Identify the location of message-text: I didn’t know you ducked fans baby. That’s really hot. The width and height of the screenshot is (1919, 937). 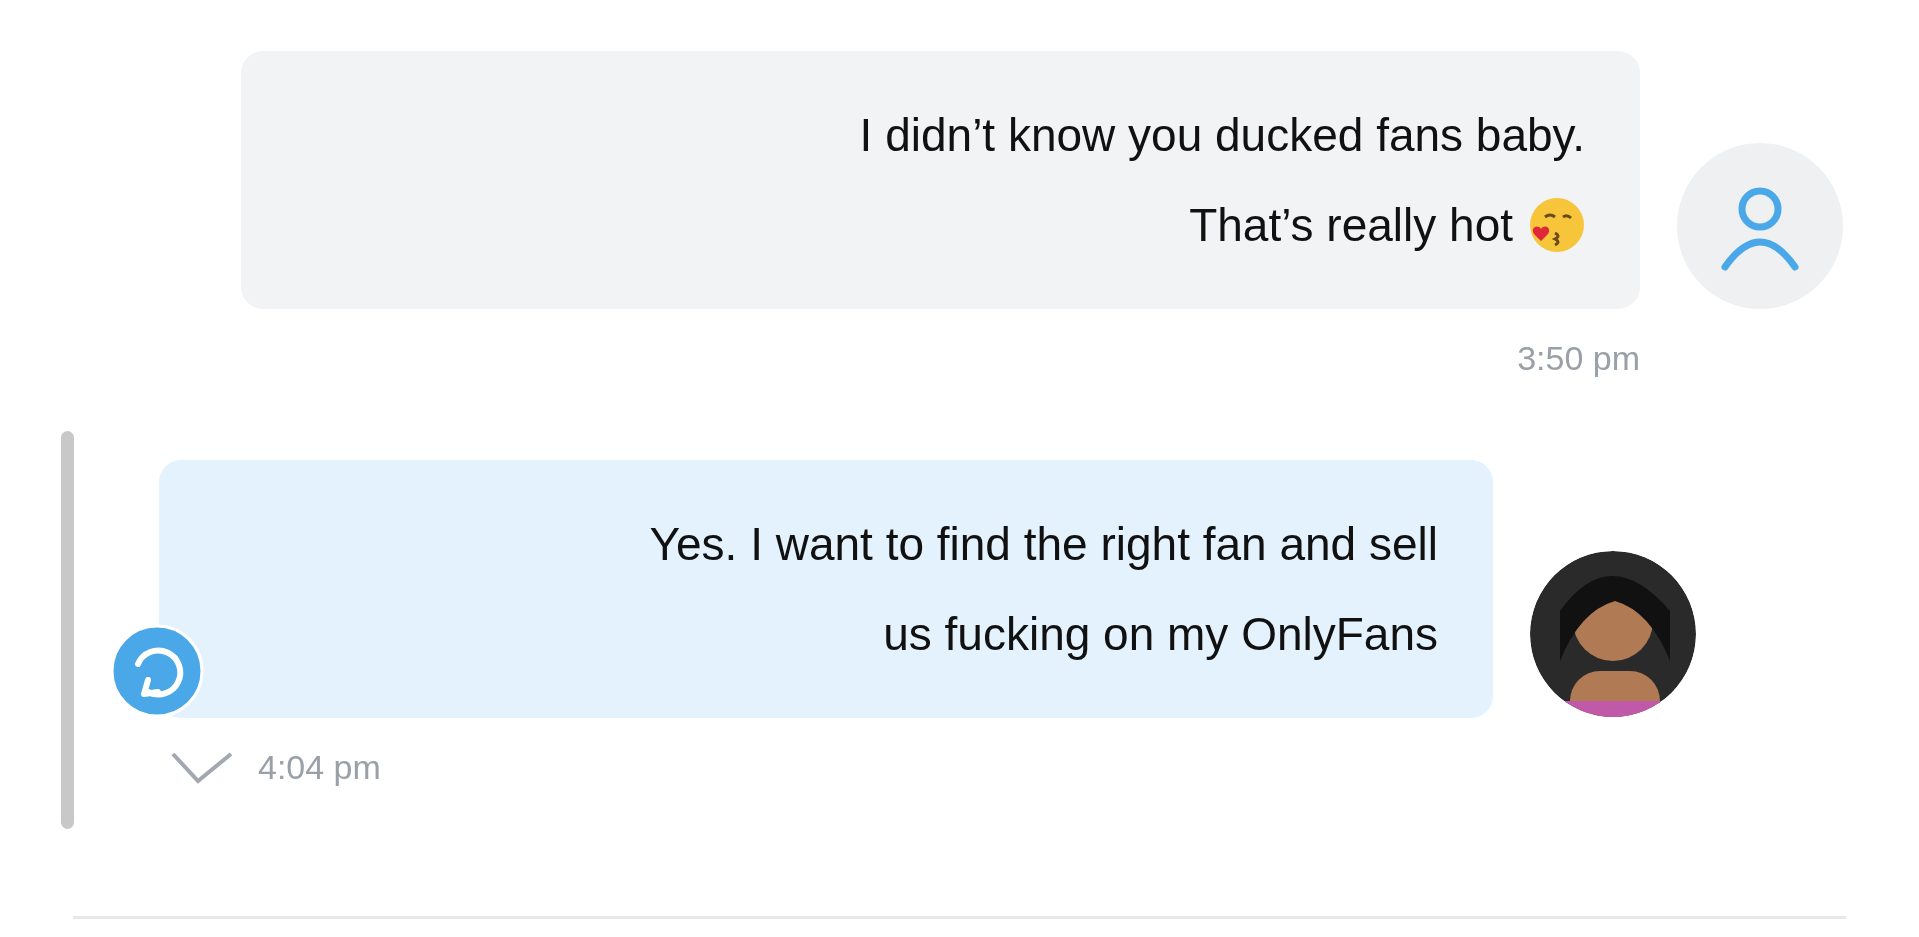
(1222, 180).